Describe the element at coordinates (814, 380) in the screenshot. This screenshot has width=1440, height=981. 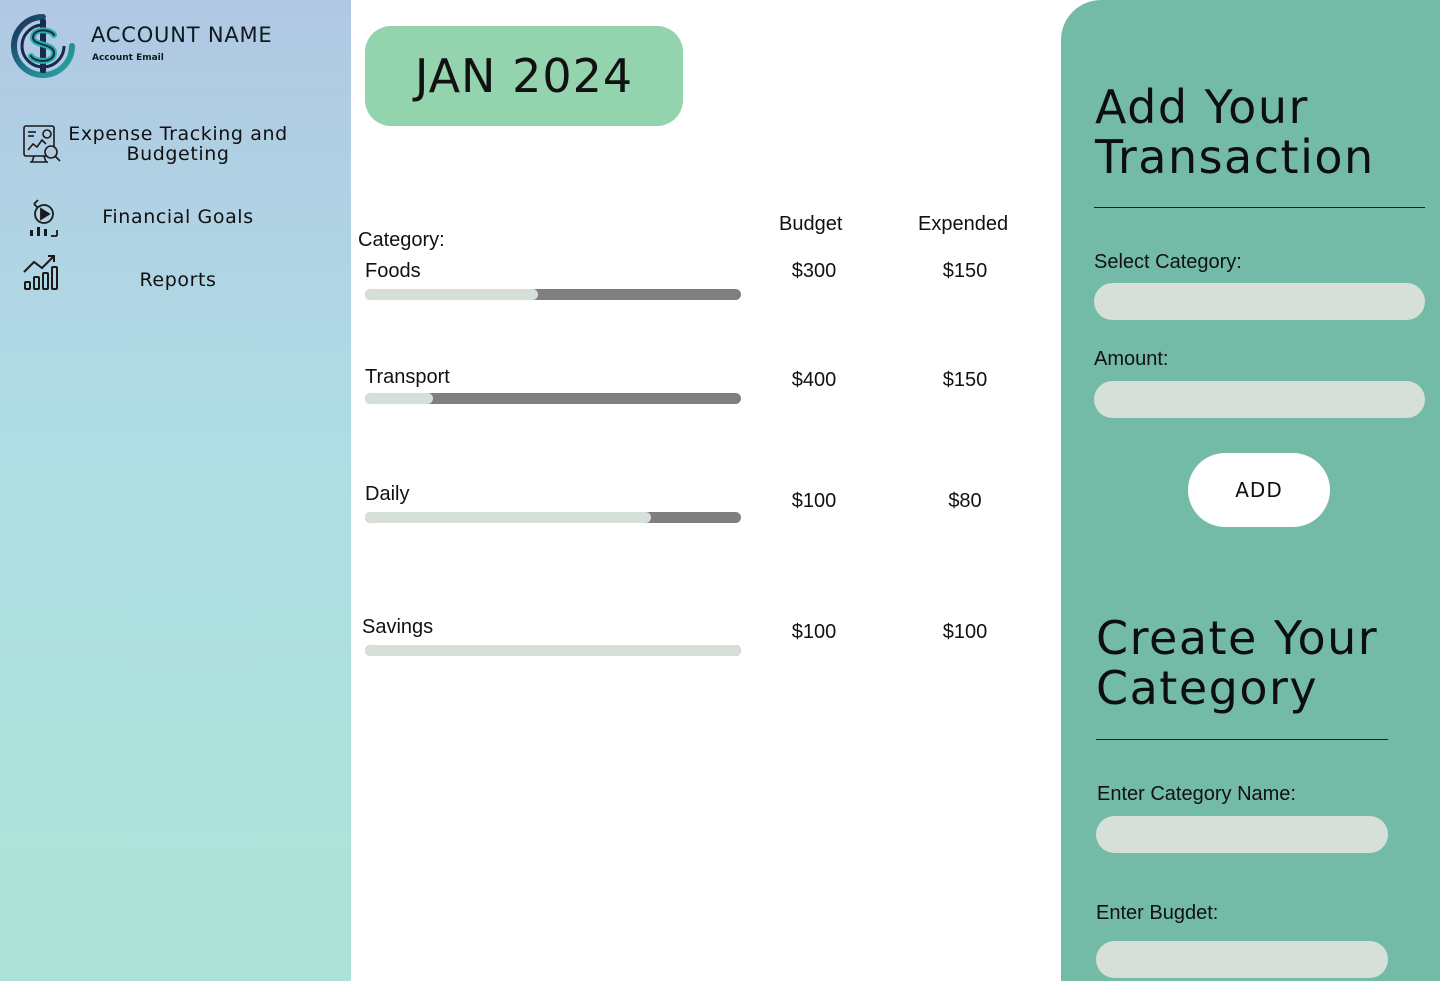
I see `budget-value: $400` at that location.